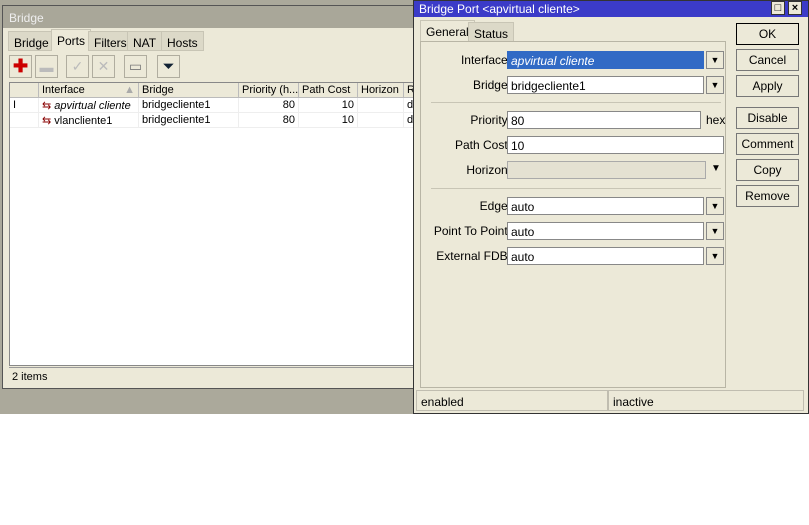 Image resolution: width=809 pixels, height=525 pixels. What do you see at coordinates (103, 66) in the screenshot?
I see `disable-icon: ✕` at bounding box center [103, 66].